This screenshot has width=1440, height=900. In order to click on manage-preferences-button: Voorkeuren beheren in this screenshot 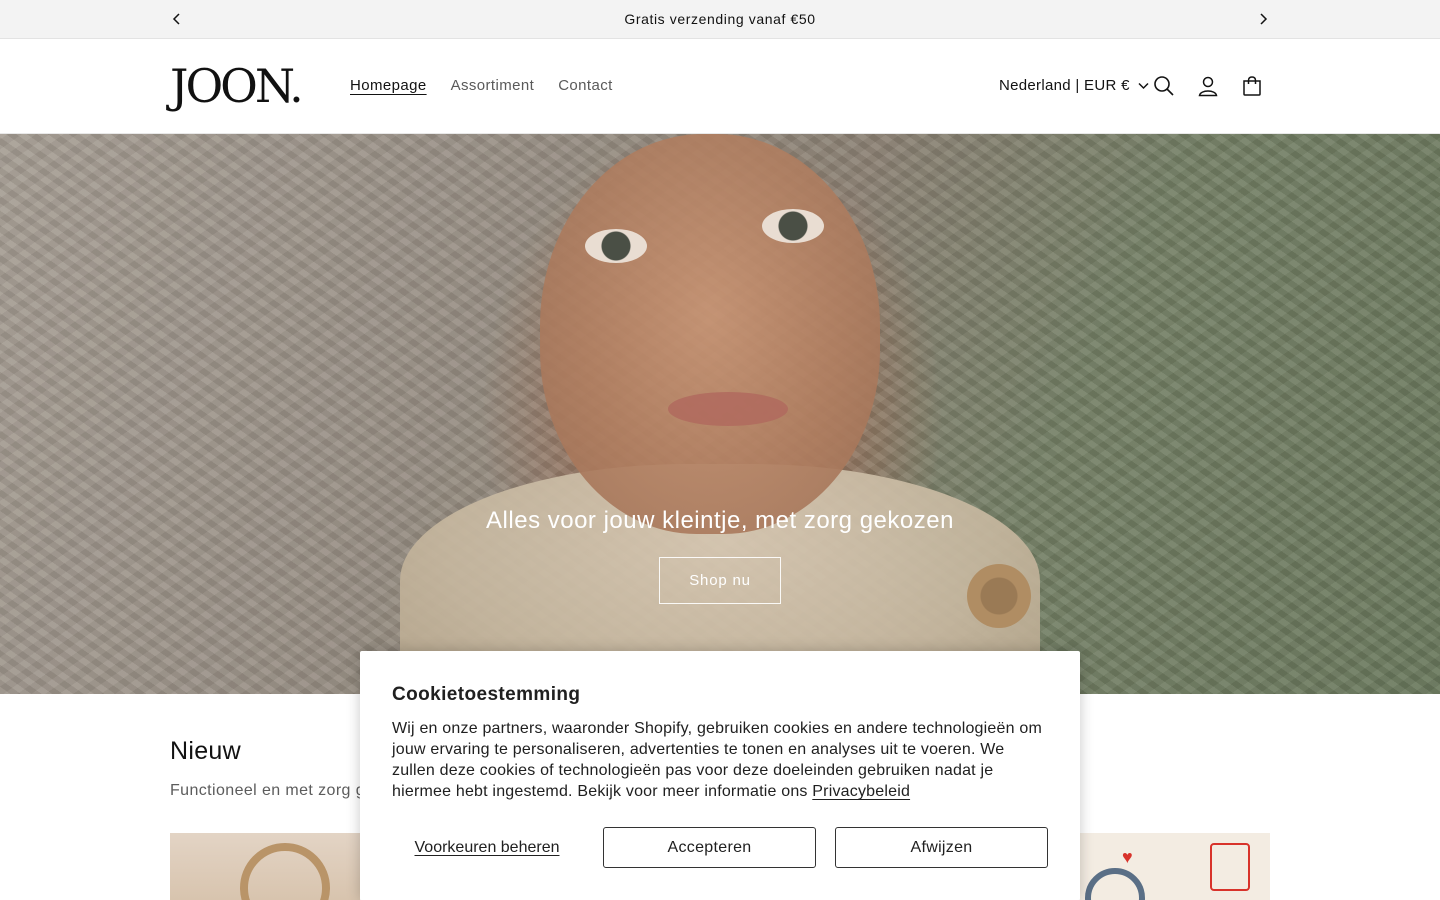, I will do `click(487, 848)`.